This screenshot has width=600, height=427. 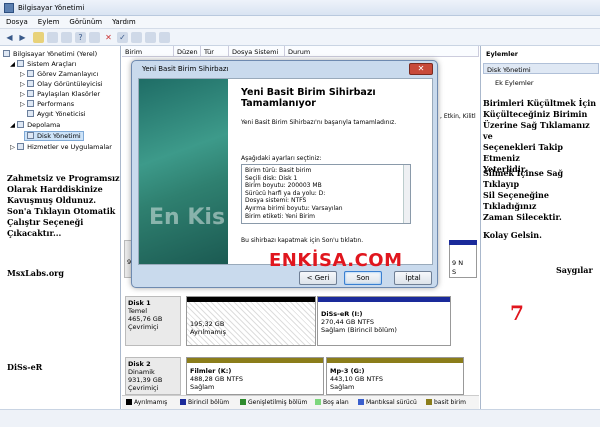 I want to click on wizard-back-button: < Geri, so click(x=318, y=278).